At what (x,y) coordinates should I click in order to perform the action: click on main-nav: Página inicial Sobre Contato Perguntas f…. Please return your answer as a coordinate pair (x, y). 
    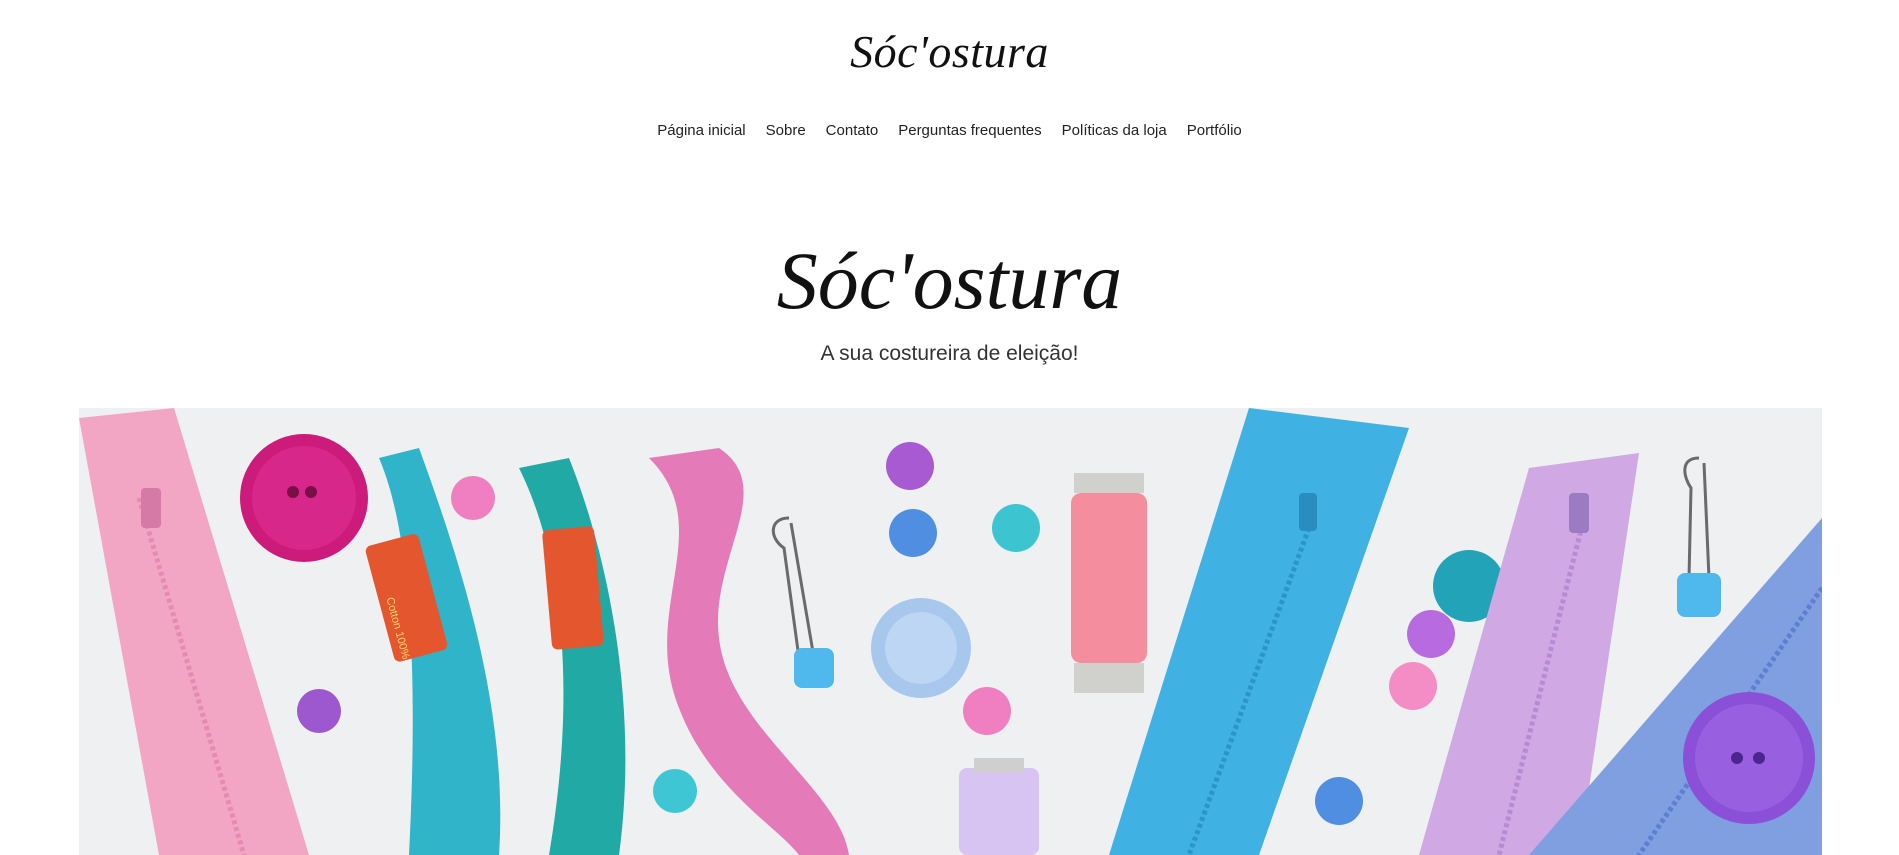
    Looking at the image, I should click on (949, 130).